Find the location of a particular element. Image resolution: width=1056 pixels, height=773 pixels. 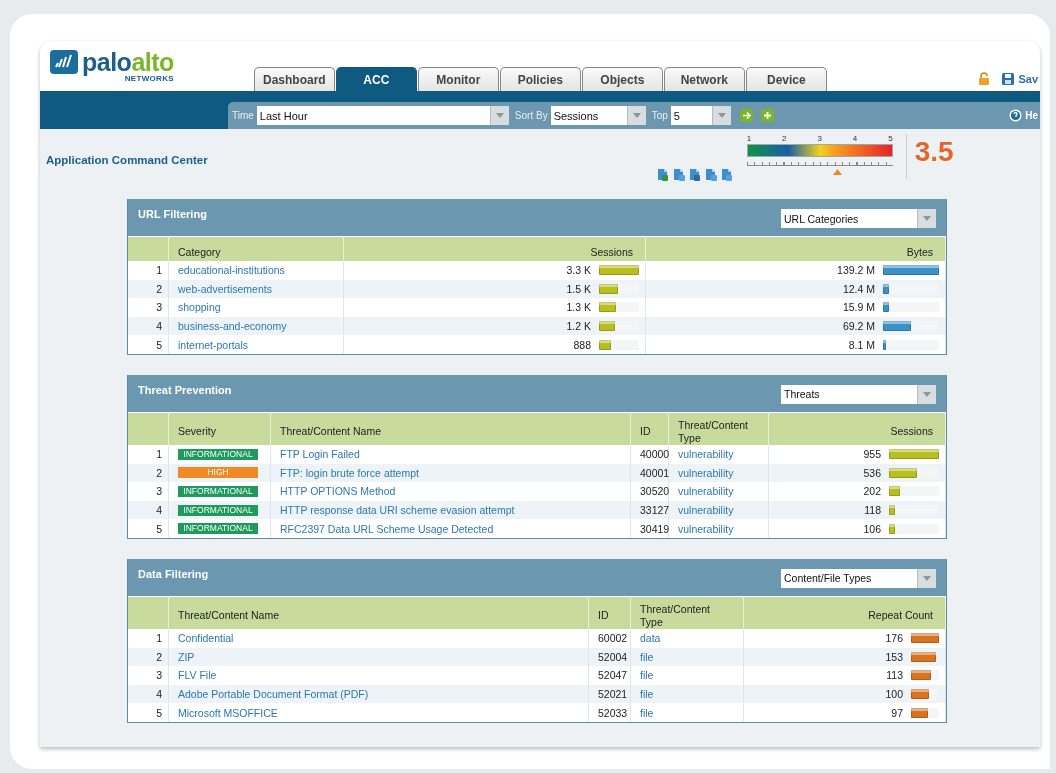

logo-tagline: NETWORKS is located at coordinates (149, 78).